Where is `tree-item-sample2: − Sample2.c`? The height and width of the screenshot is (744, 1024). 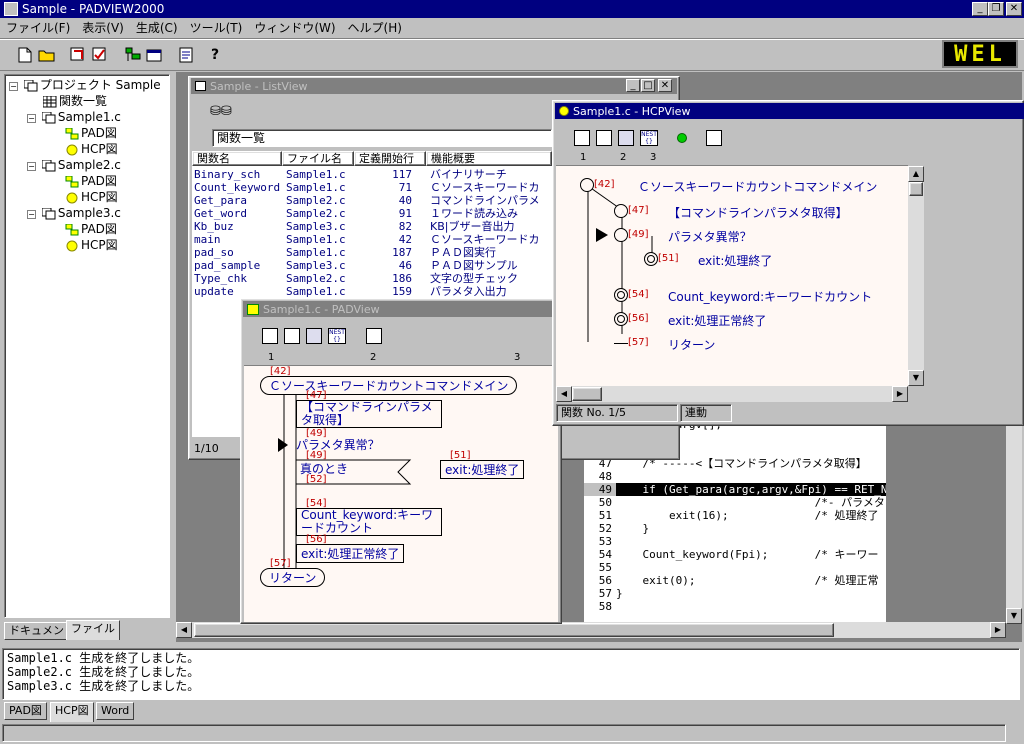 tree-item-sample2: − Sample2.c is located at coordinates (74, 165).